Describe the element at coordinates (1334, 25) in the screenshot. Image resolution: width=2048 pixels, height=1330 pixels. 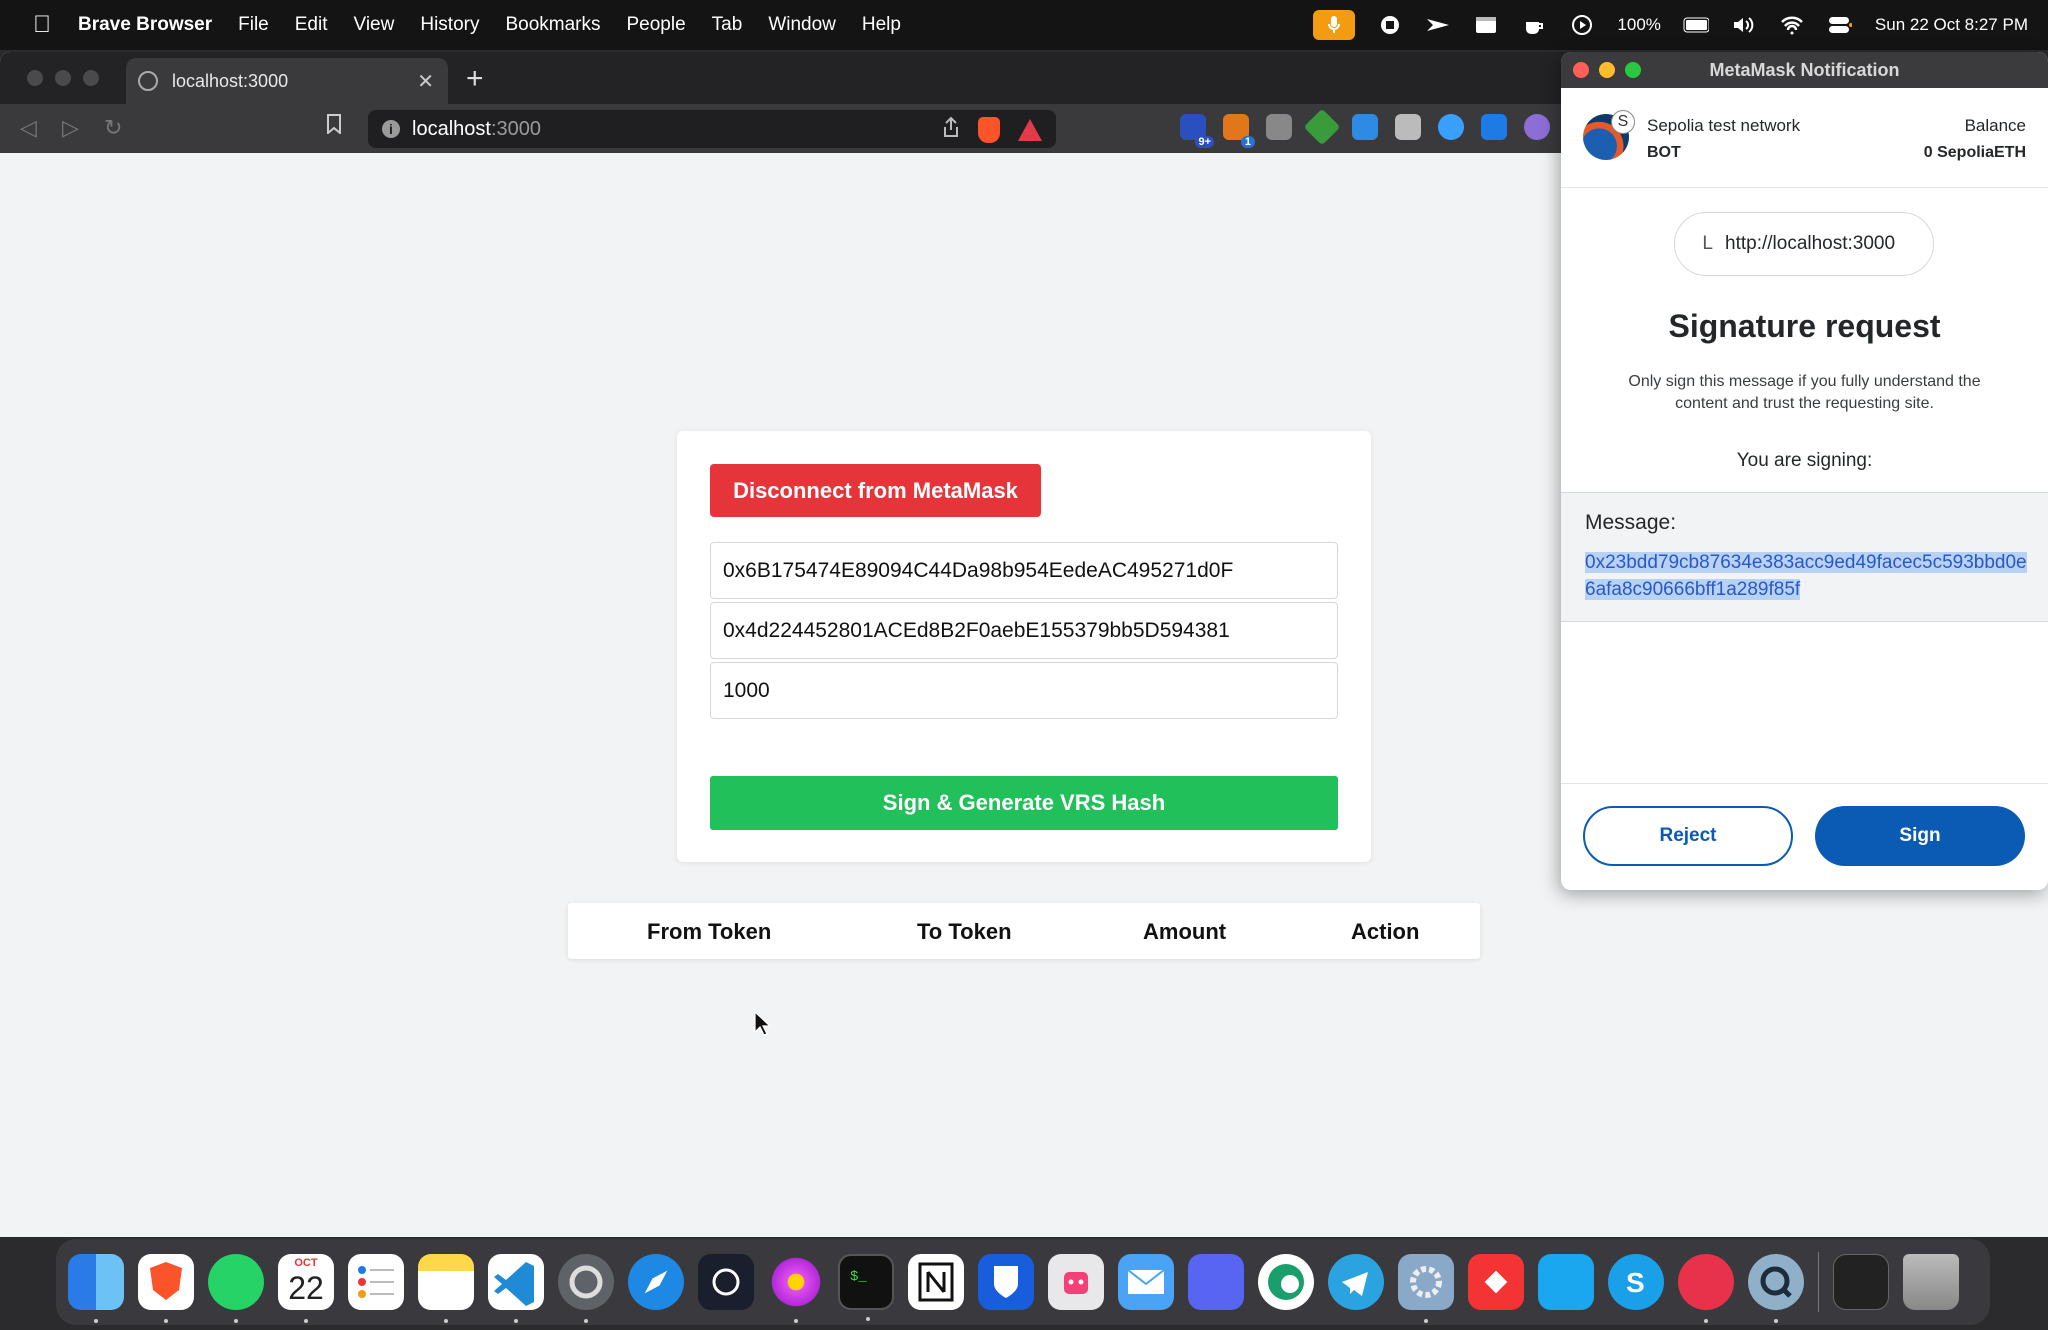
I see `microphone-icon` at that location.